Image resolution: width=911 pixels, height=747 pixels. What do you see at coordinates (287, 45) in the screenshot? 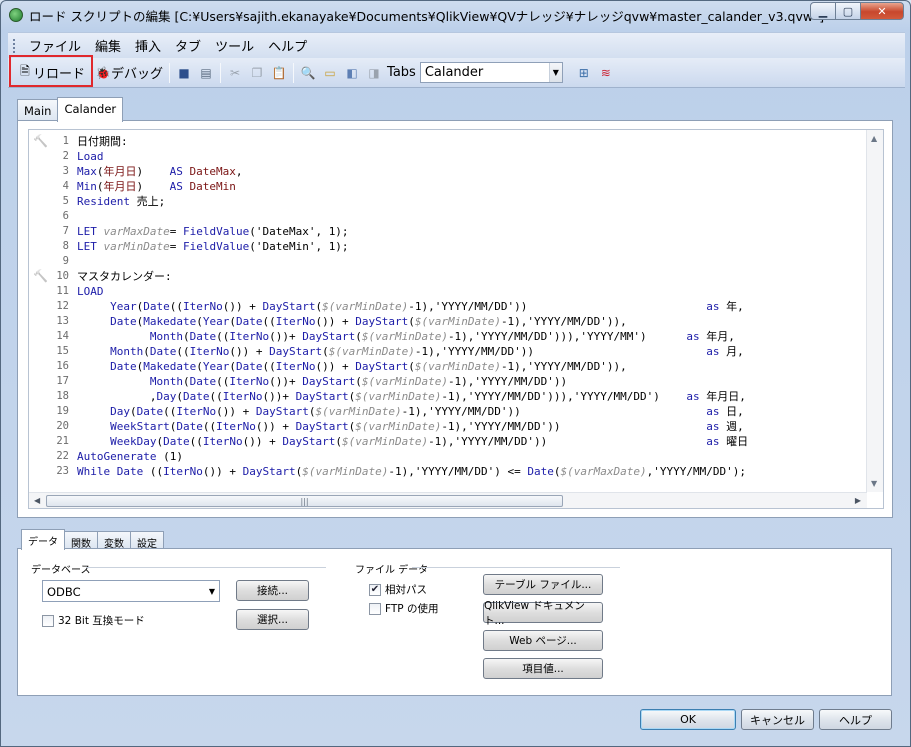
I see `menu-help: ヘルプ` at bounding box center [287, 45].